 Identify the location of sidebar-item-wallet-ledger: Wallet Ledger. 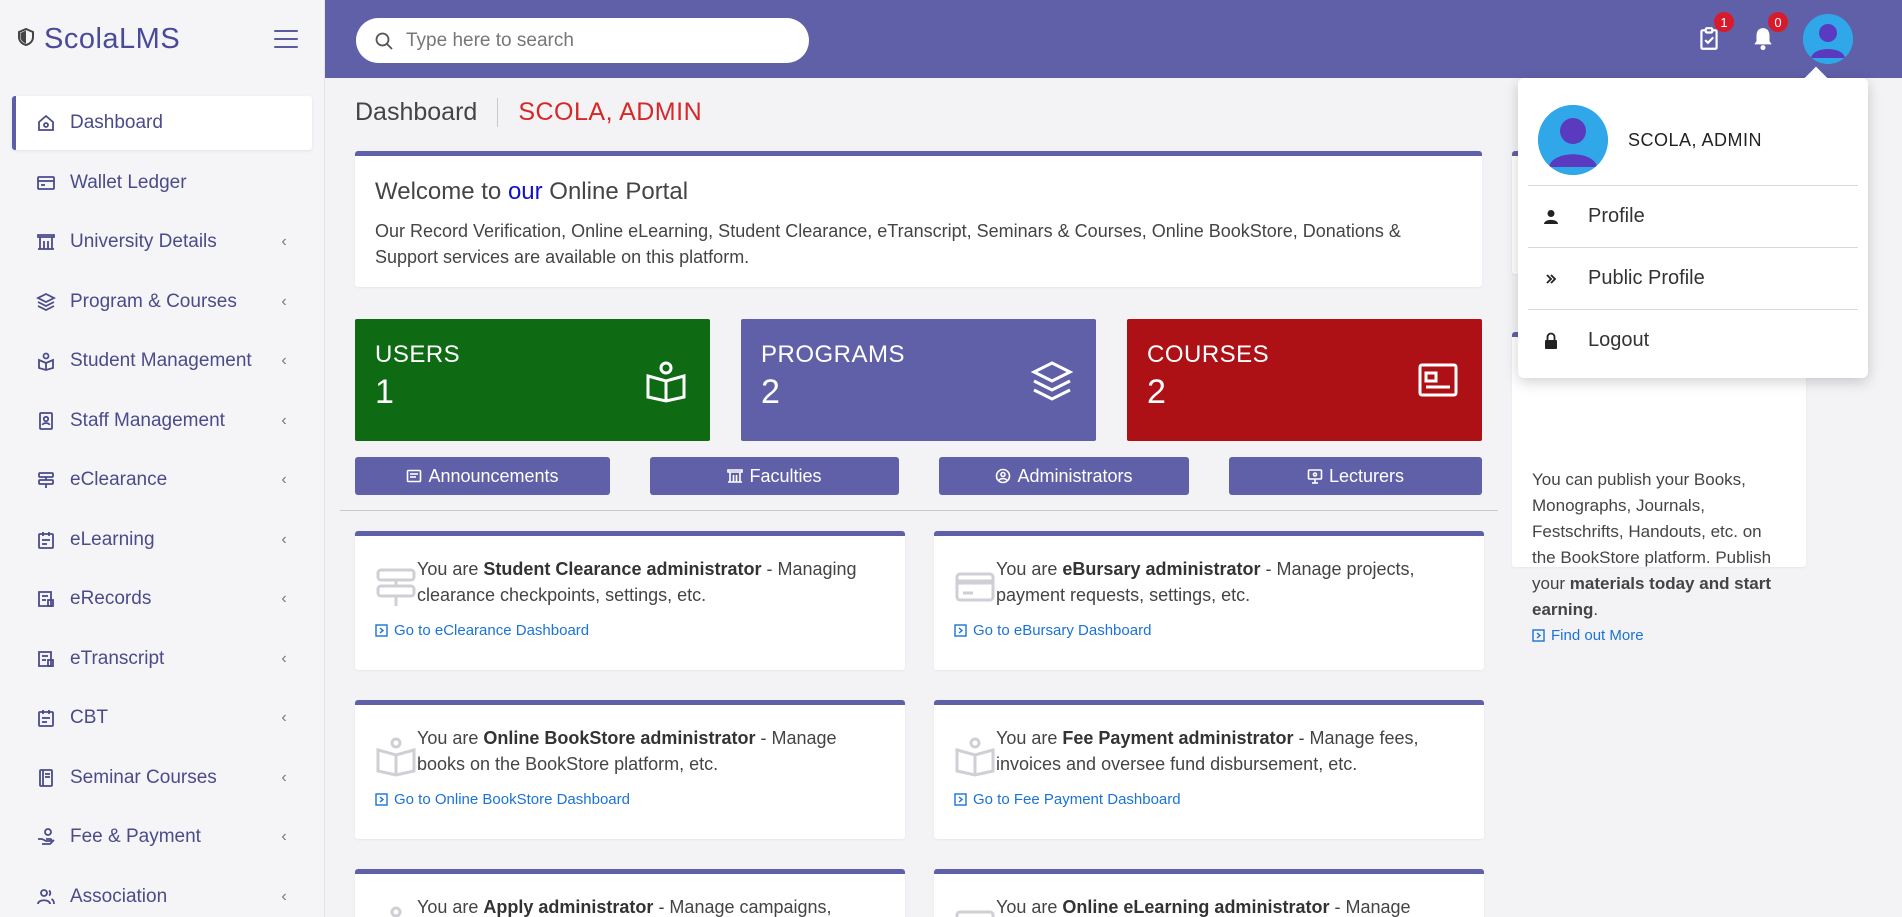
(162, 183).